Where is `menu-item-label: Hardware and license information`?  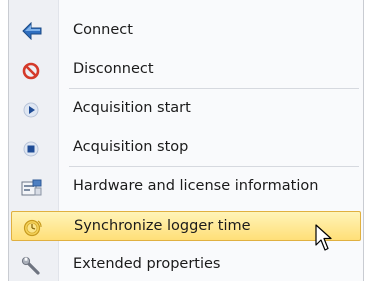
menu-item-label: Hardware and license information is located at coordinates (196, 186).